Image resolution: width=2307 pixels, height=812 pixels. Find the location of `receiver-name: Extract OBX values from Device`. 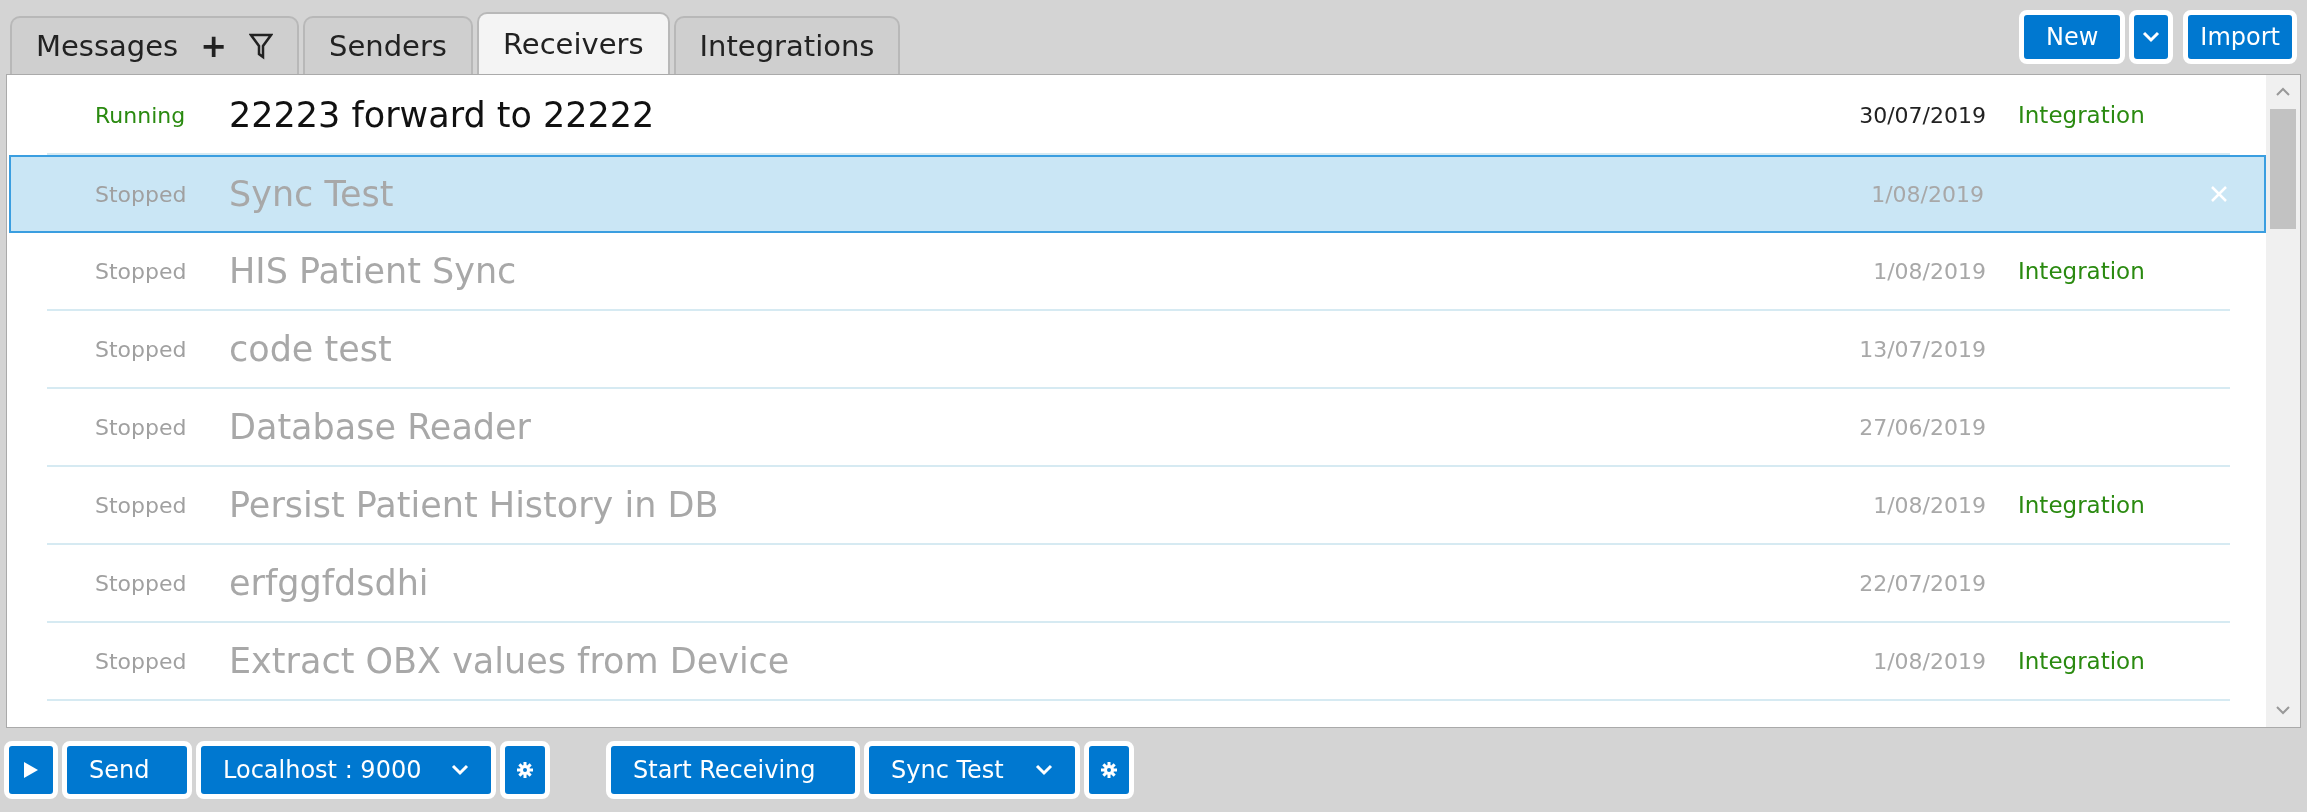

receiver-name: Extract OBX values from Device is located at coordinates (510, 661).